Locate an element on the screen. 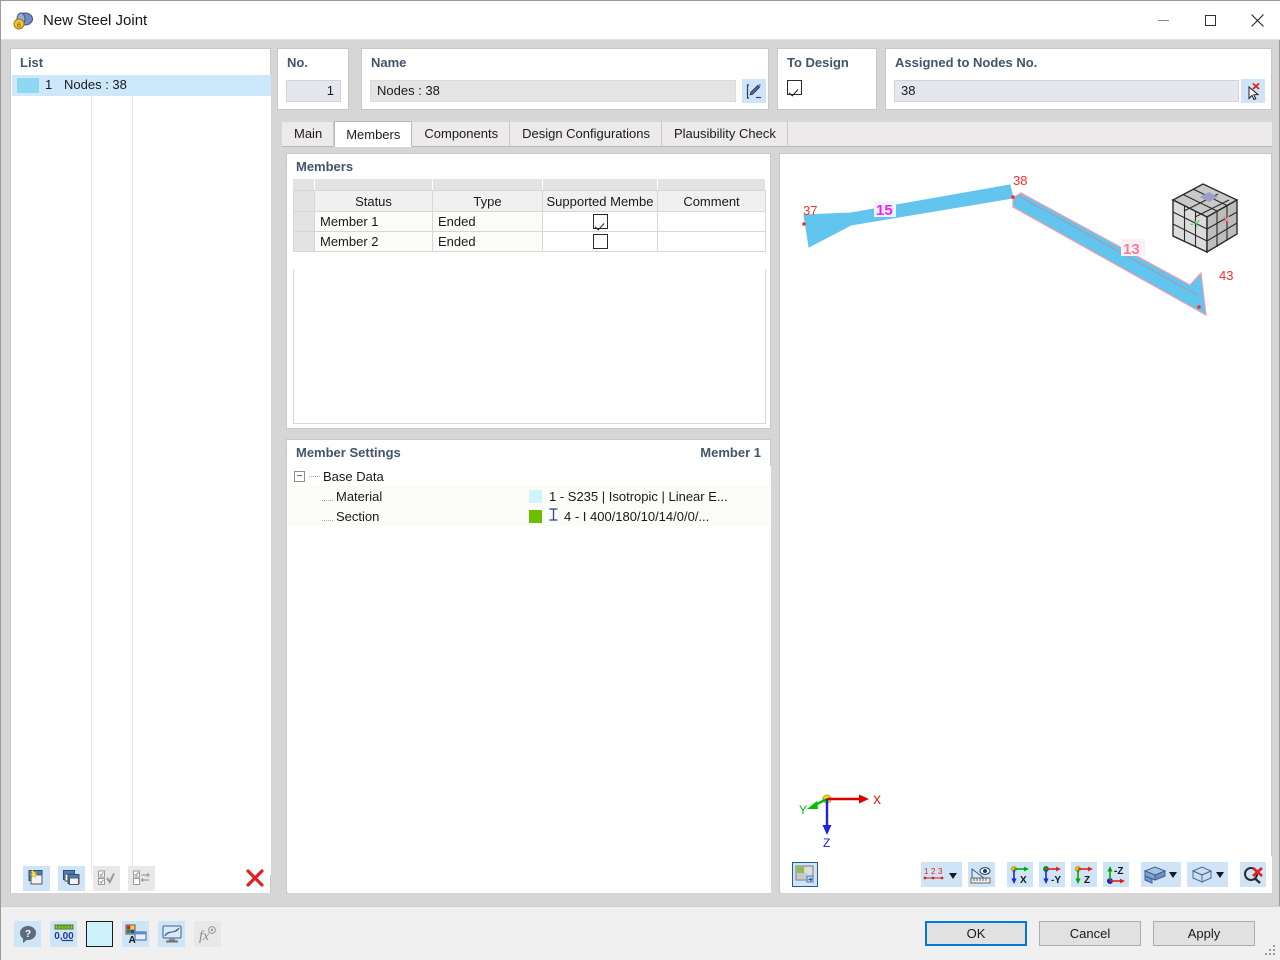 This screenshot has width=1280, height=960. pencil-edit-icon is located at coordinates (754, 91).